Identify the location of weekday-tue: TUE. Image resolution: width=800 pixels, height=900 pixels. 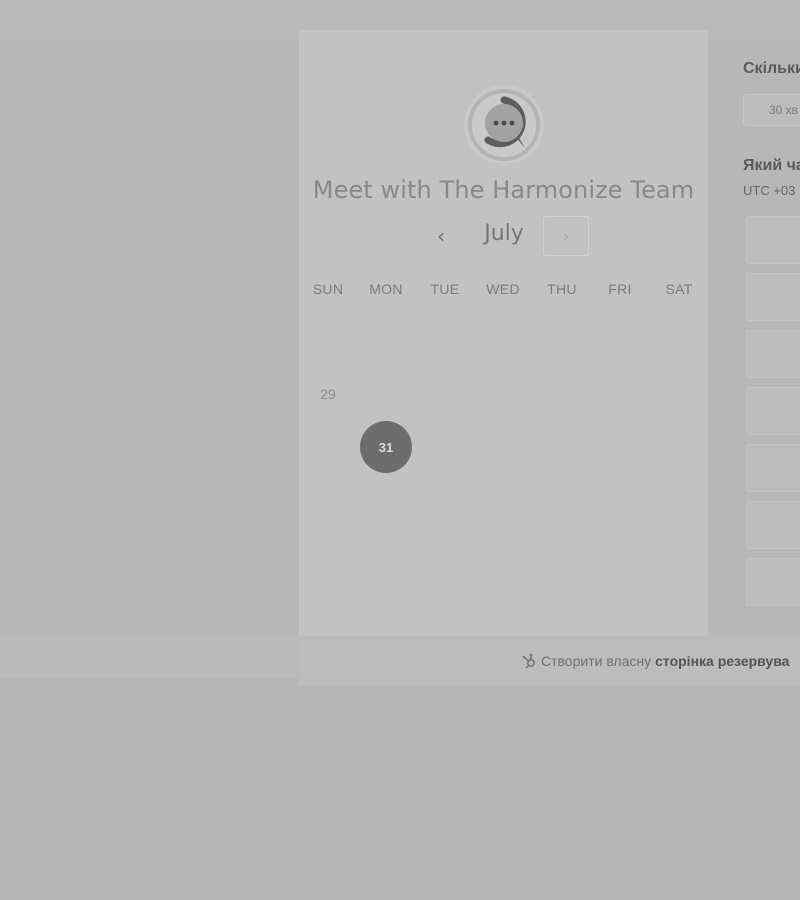
(445, 289).